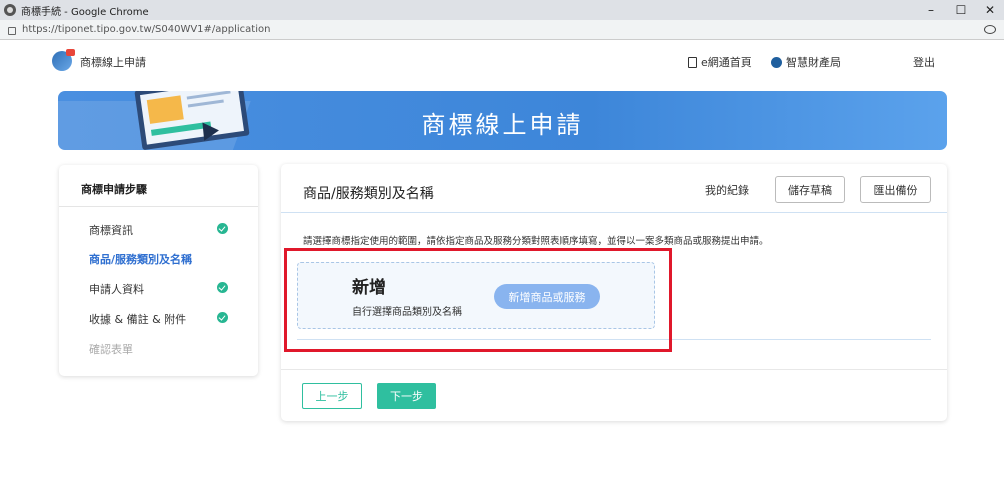 This screenshot has width=1004, height=487. I want to click on step-goods-services: 商品/服務類別及名稱, so click(164, 259).